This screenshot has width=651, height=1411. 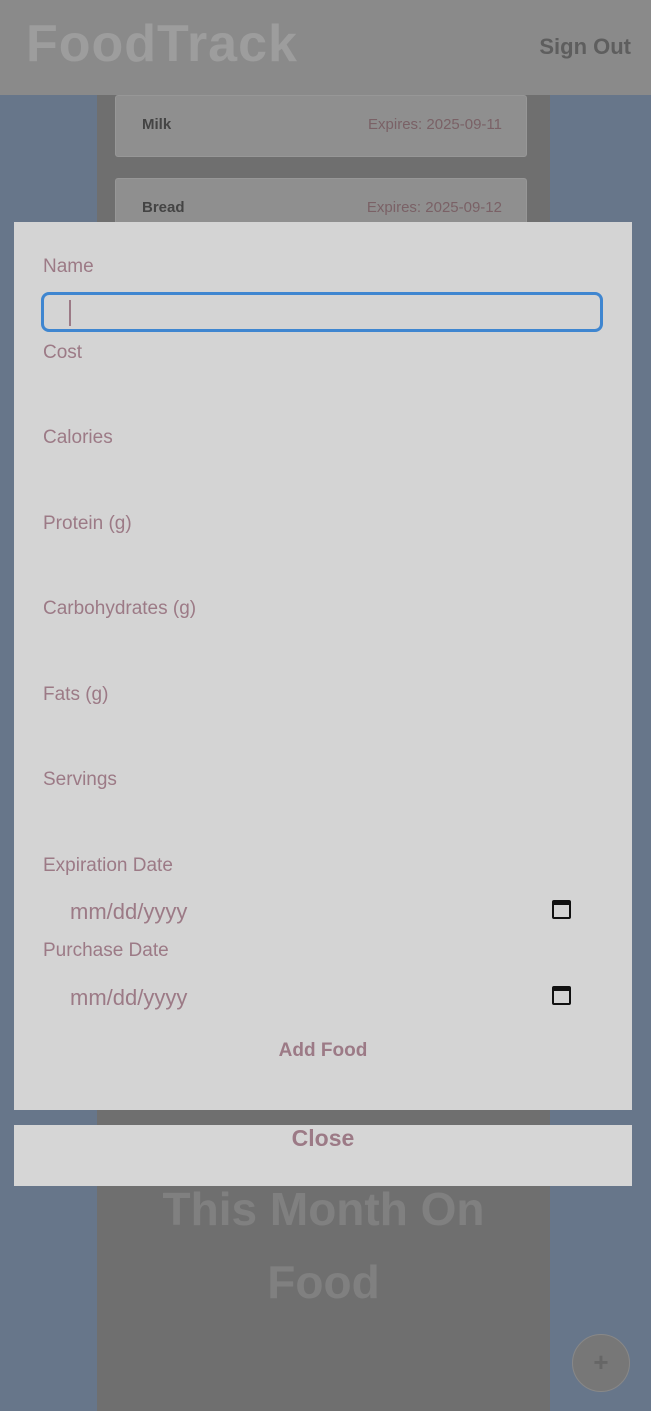 What do you see at coordinates (323, 1051) in the screenshot?
I see `add-food-button: Add Food` at bounding box center [323, 1051].